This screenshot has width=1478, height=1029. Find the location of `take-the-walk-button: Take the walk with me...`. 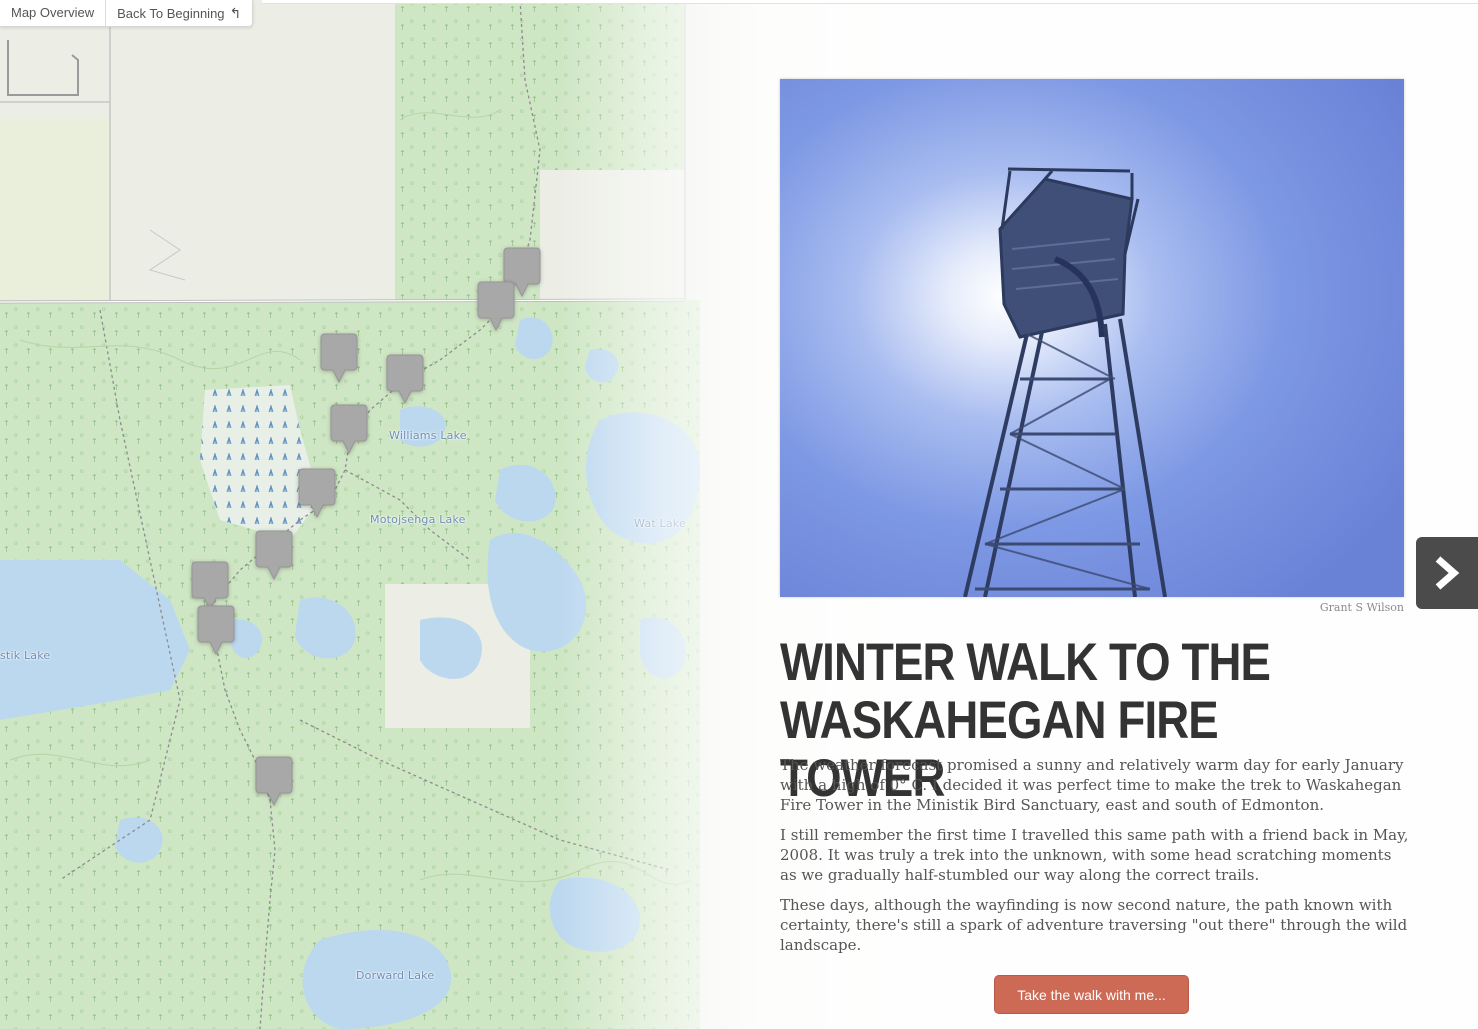

take-the-walk-button: Take the walk with me... is located at coordinates (1091, 994).